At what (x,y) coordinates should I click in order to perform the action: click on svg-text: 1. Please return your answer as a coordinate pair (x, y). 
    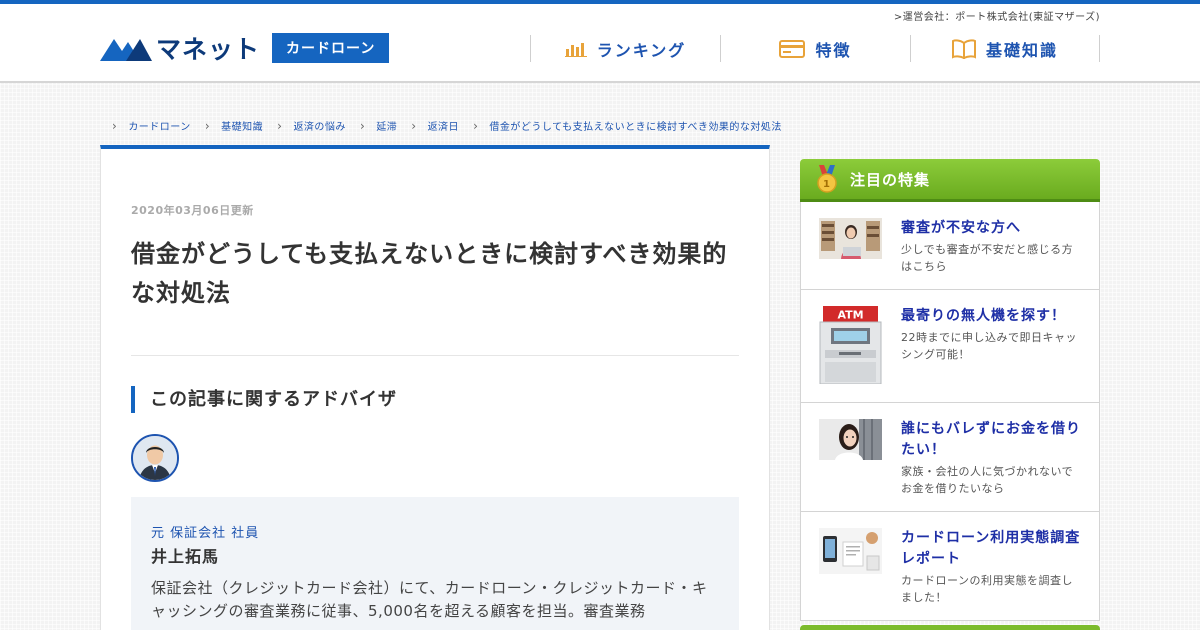
    Looking at the image, I should click on (827, 184).